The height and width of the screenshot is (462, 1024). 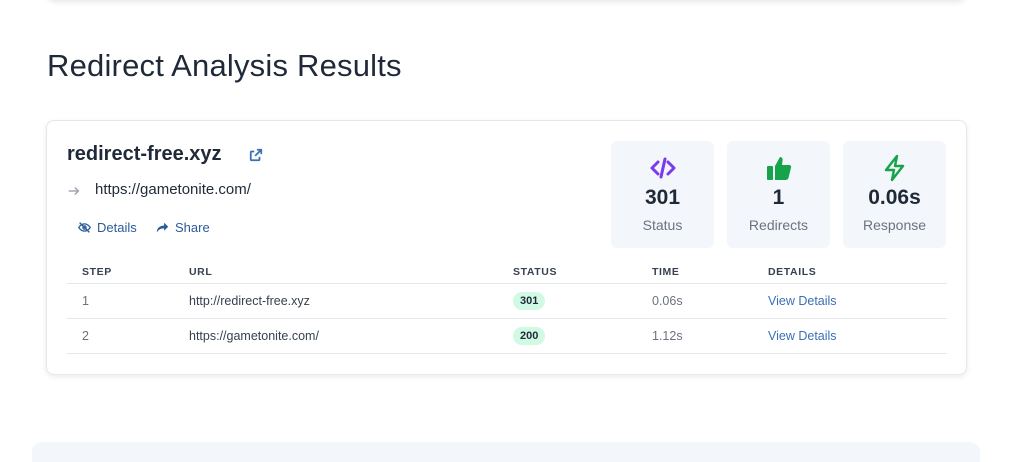 What do you see at coordinates (582, 301) in the screenshot?
I see `status-cell: 301` at bounding box center [582, 301].